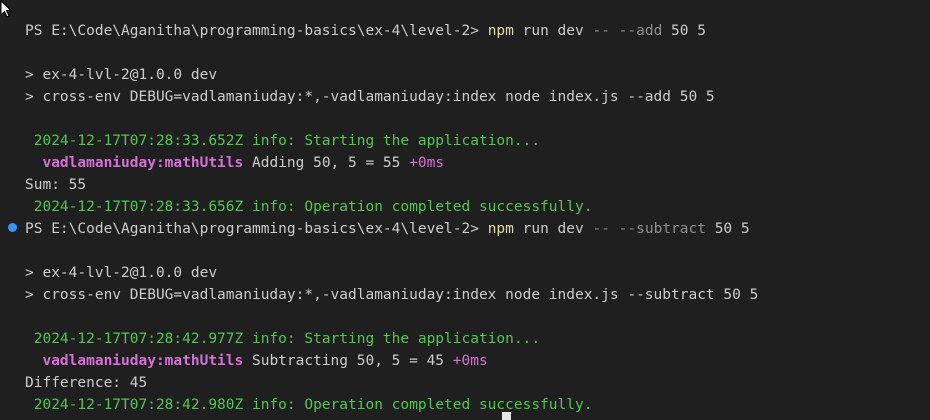 This screenshot has height=420, width=930. What do you see at coordinates (348, 361) in the screenshot?
I see `debug-message: Subtracting 50, 5 = 45` at bounding box center [348, 361].